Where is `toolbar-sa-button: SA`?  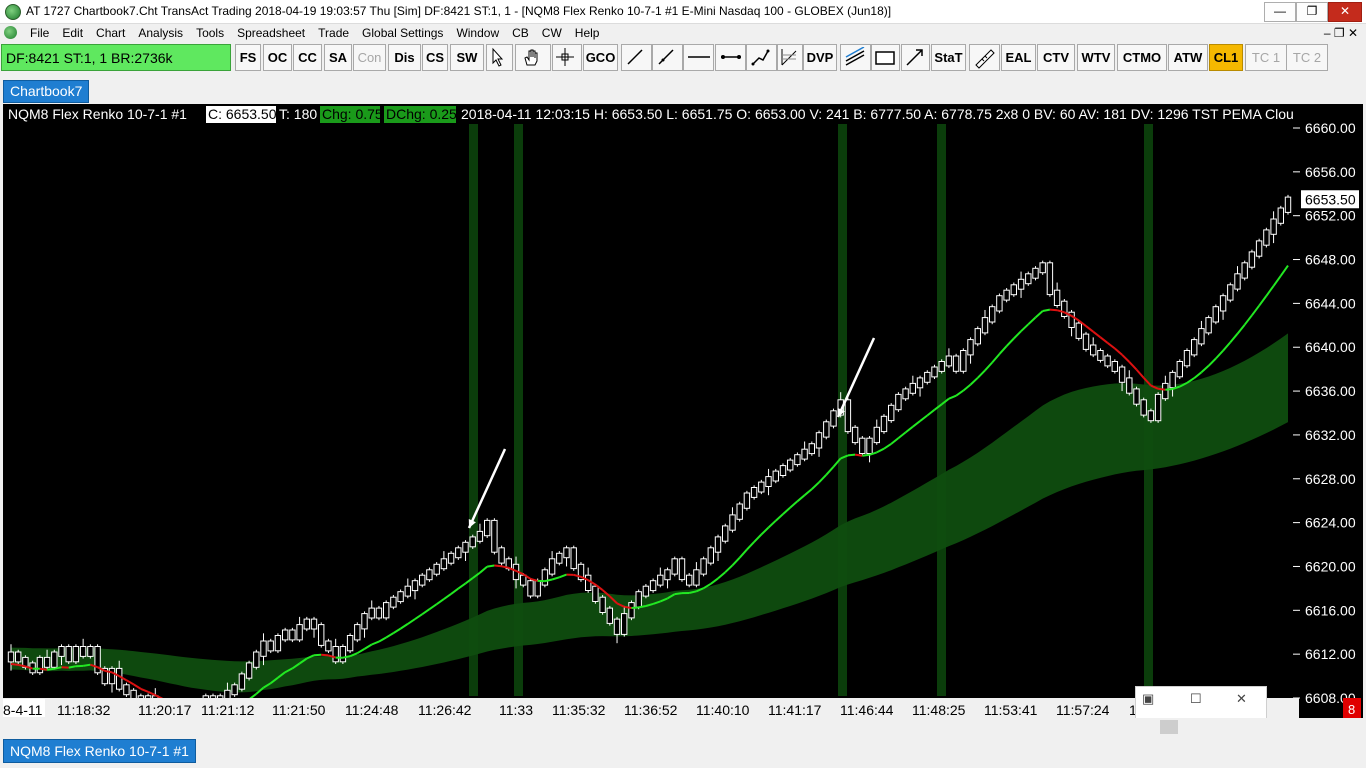 toolbar-sa-button: SA is located at coordinates (338, 57).